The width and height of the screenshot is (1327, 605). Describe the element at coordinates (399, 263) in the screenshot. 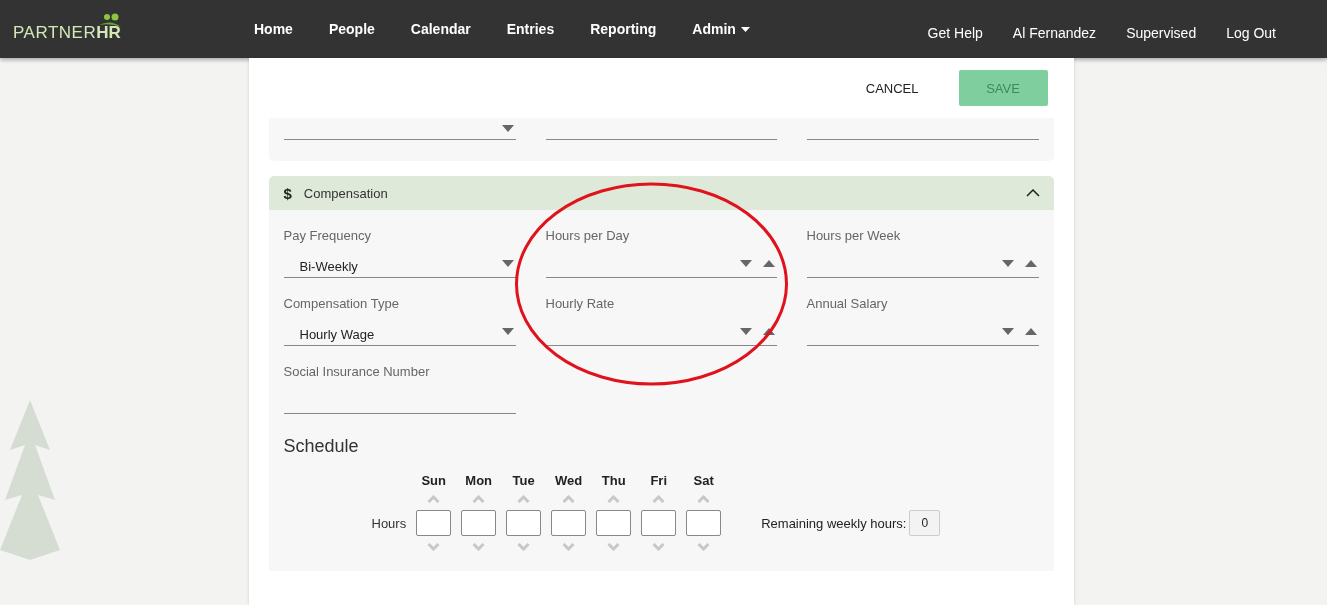

I see `select-field: Bi-Weekly` at that location.